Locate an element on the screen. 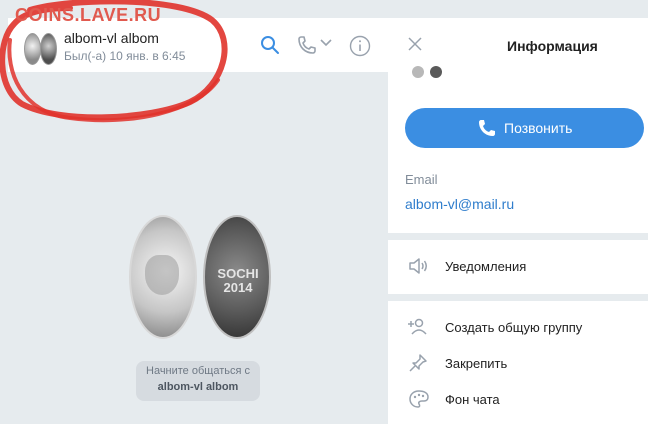  chevron-down-icon is located at coordinates (326, 43).